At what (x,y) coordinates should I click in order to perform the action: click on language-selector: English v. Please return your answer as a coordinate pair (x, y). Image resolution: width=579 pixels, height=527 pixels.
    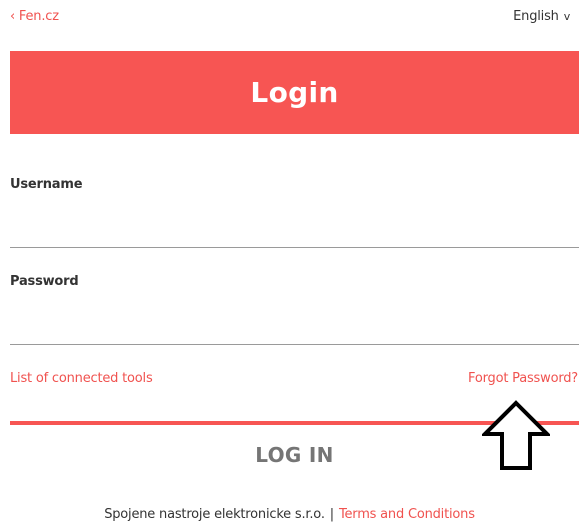
    Looking at the image, I should click on (541, 16).